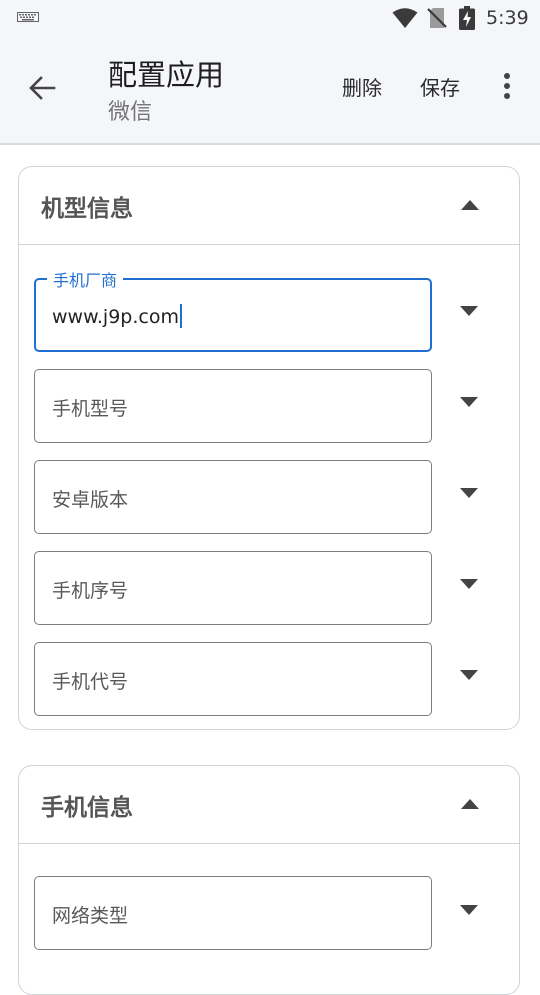  I want to click on status-bar: 5:39, so click(270, 18).